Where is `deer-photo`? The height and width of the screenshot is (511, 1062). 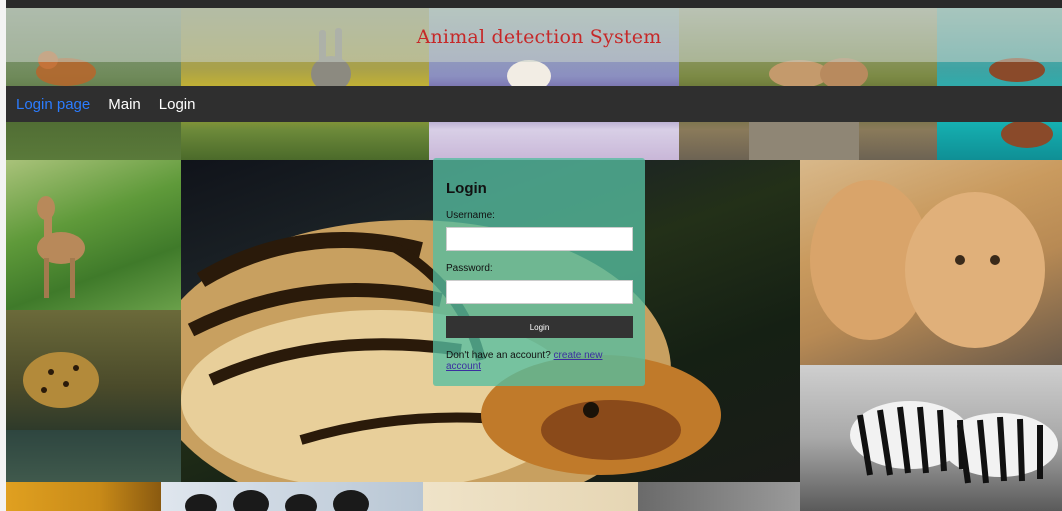 deer-photo is located at coordinates (93, 235).